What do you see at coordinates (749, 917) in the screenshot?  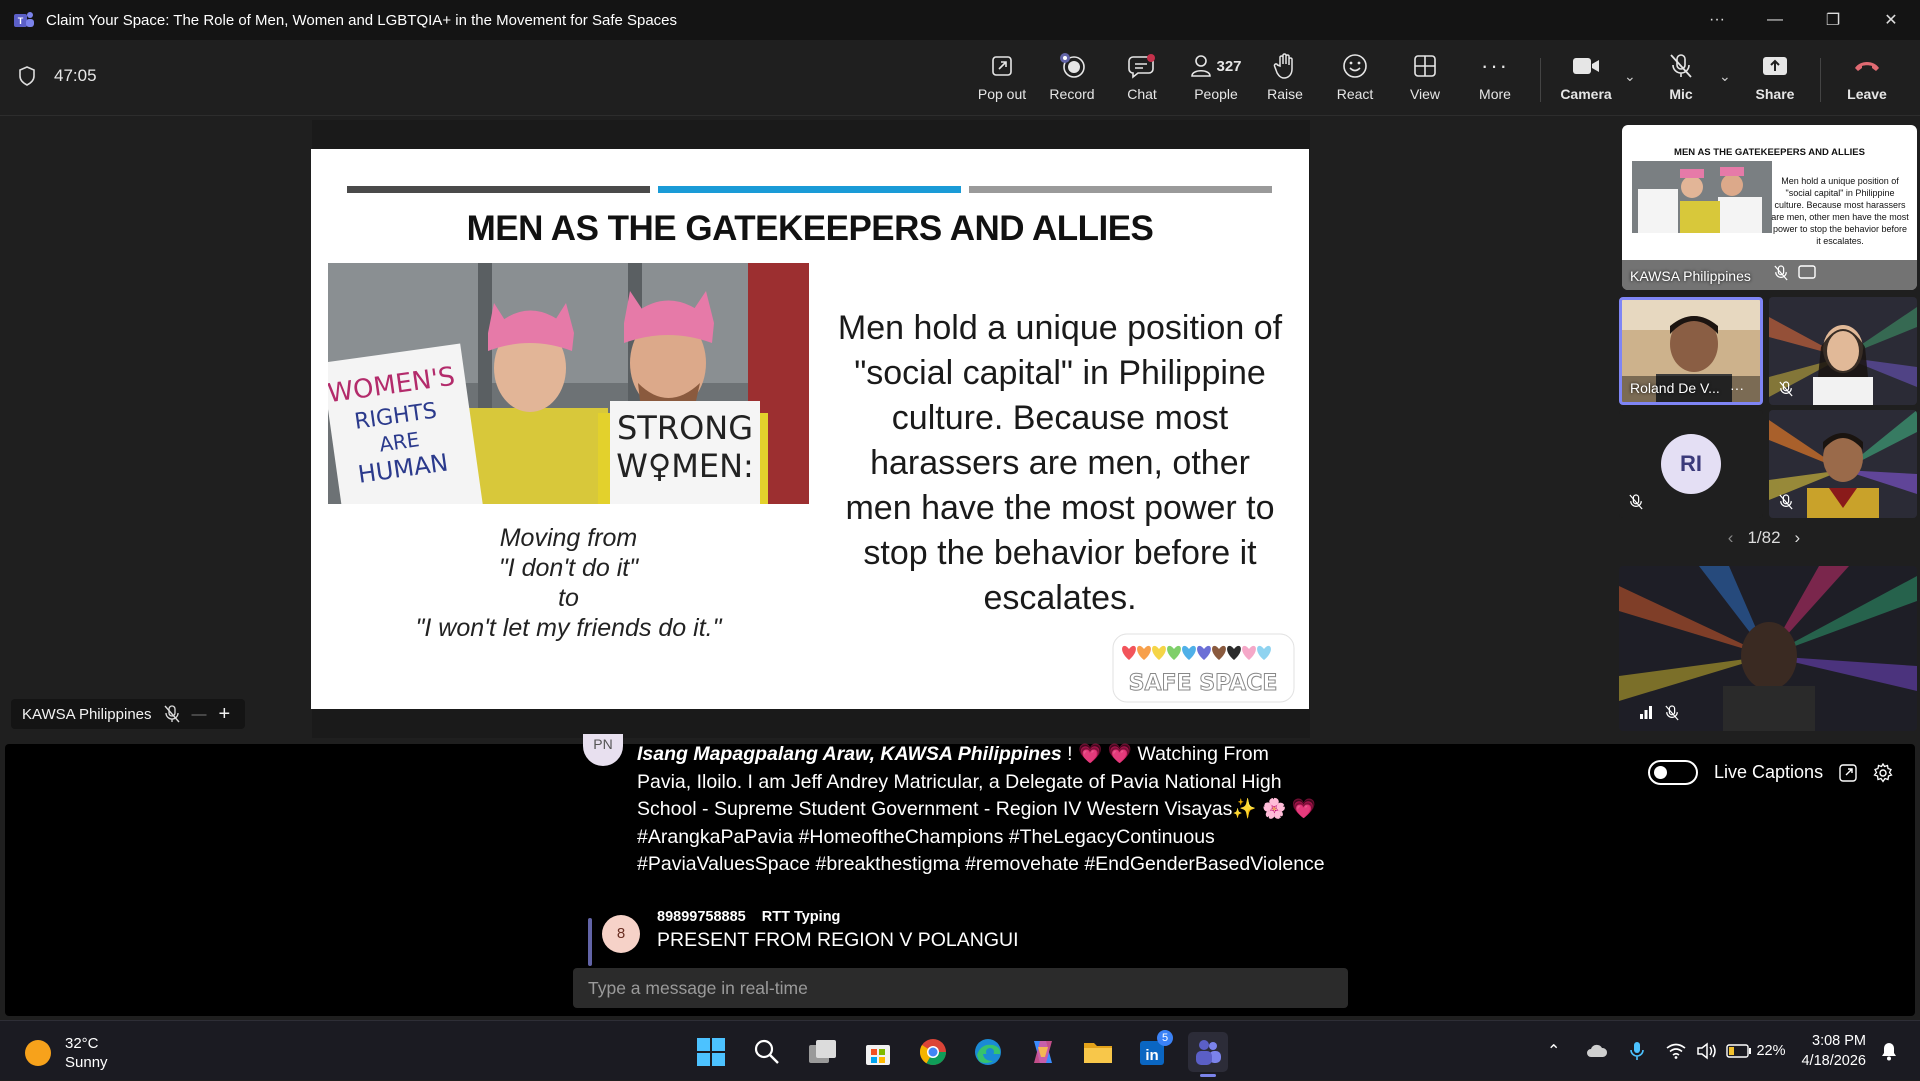 I see `rtt-meta: 89899758885 RTT Typing` at bounding box center [749, 917].